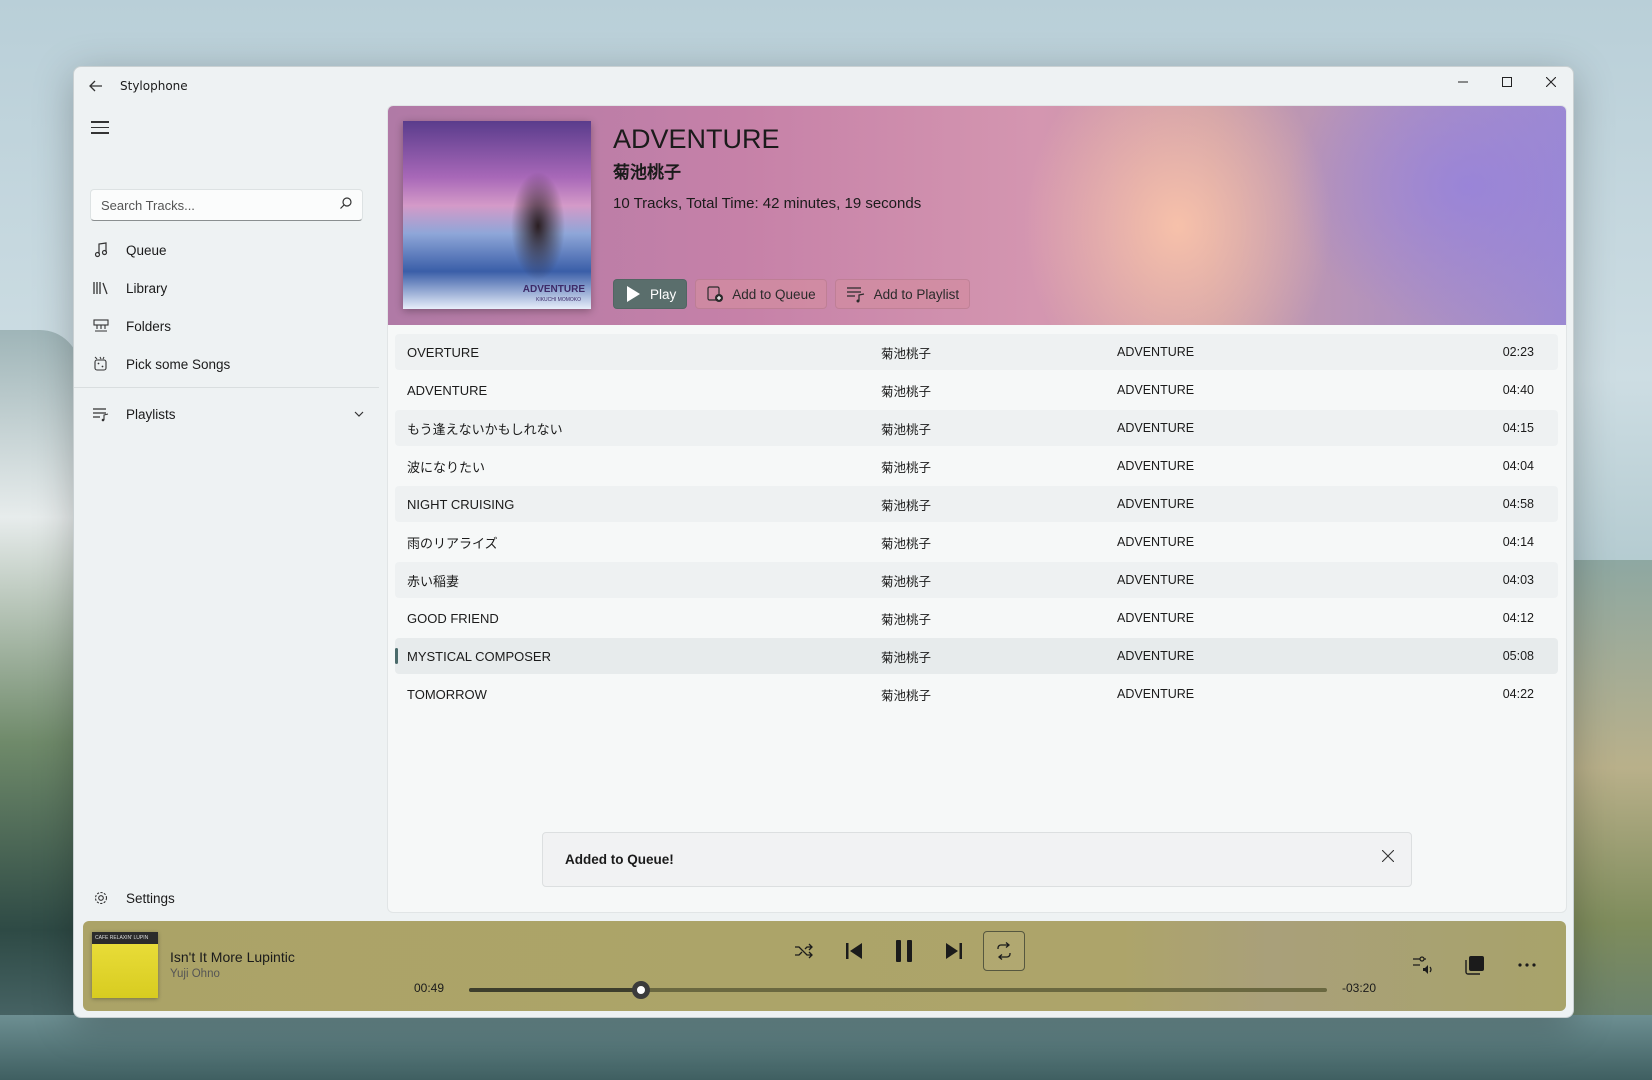 This screenshot has width=1652, height=1080. What do you see at coordinates (976, 352) in the screenshot?
I see `table-row: OVERTURE 菊池桃子 ADVENTURE 02:23` at bounding box center [976, 352].